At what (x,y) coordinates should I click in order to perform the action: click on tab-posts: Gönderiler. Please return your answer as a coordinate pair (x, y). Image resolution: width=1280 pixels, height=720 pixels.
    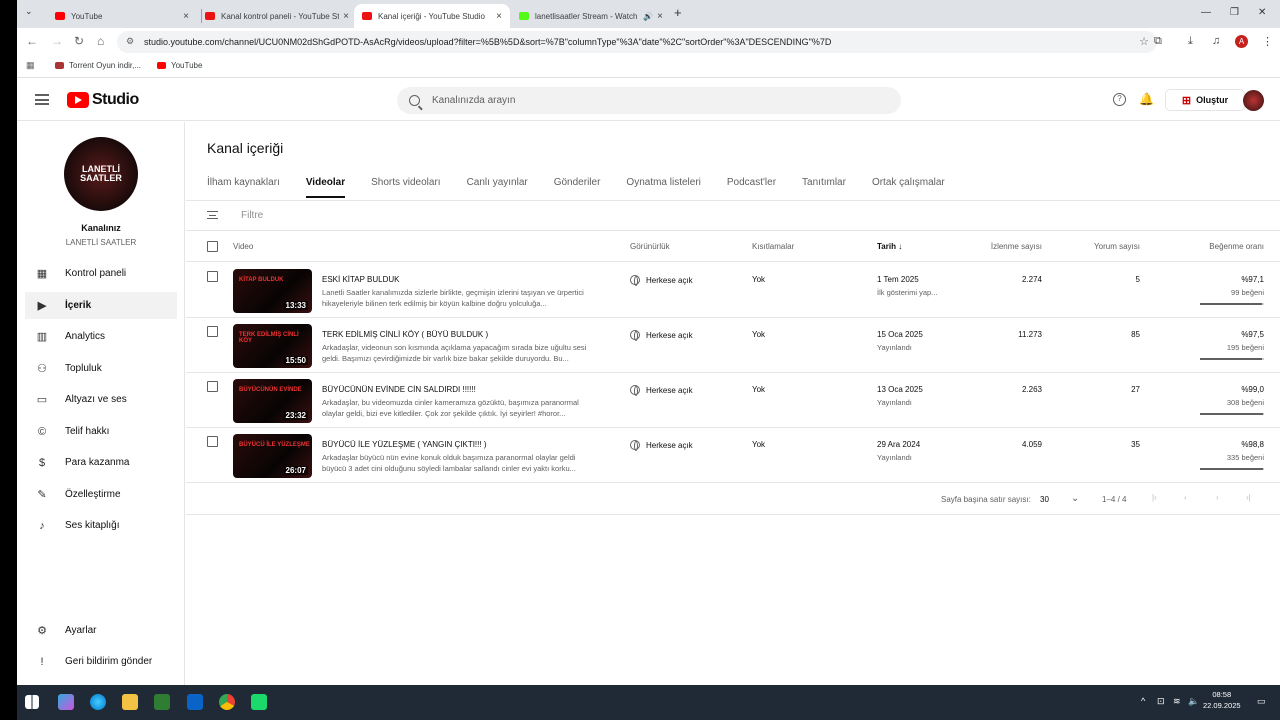
    Looking at the image, I should click on (577, 187).